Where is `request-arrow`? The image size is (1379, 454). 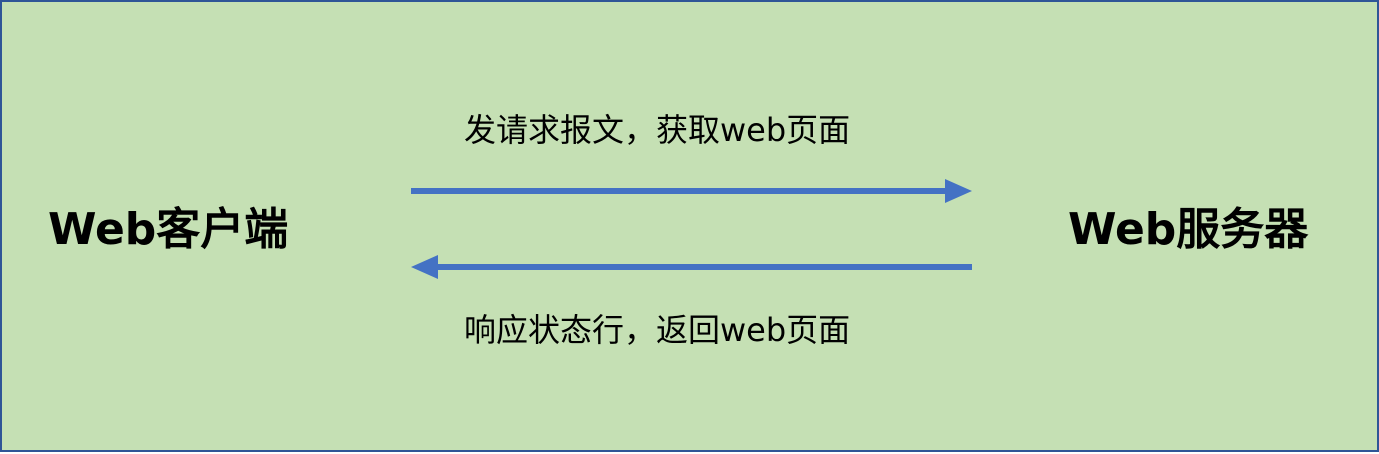 request-arrow is located at coordinates (691, 191).